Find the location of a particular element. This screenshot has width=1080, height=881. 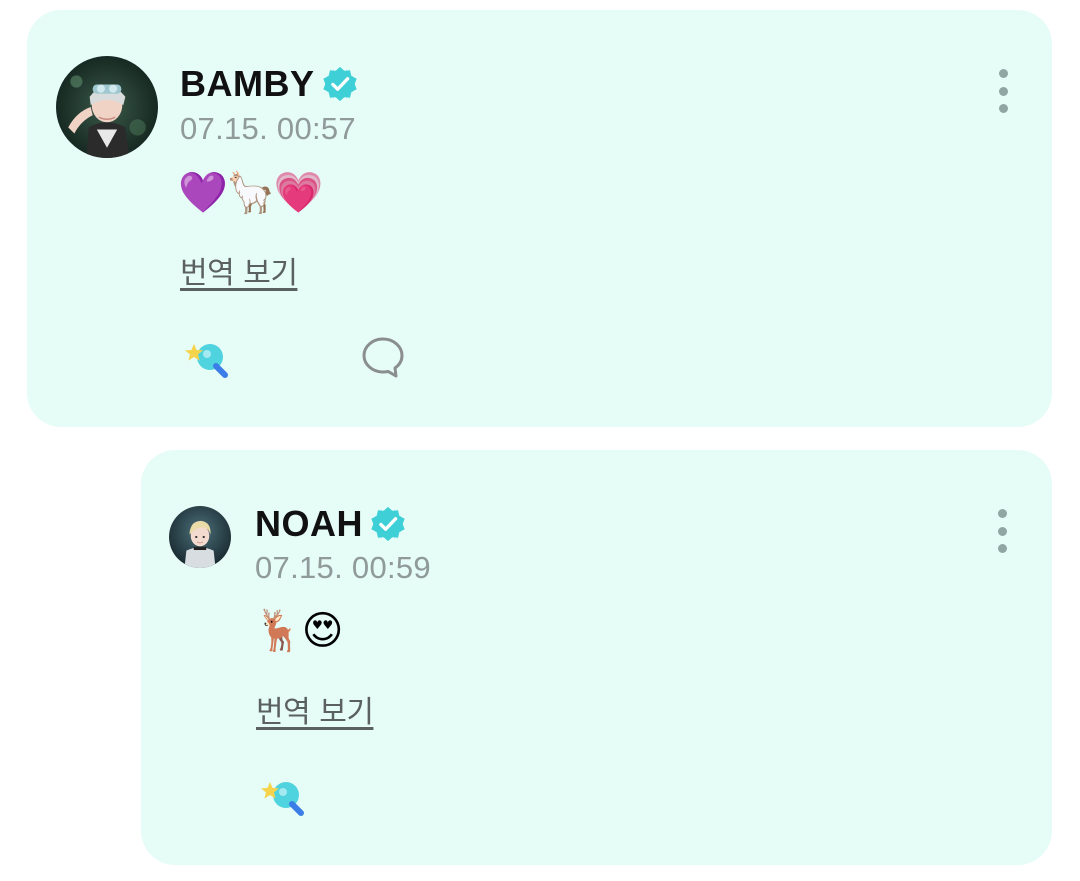

comment-timestamp: 07.15. 00:57 is located at coordinates (268, 128).